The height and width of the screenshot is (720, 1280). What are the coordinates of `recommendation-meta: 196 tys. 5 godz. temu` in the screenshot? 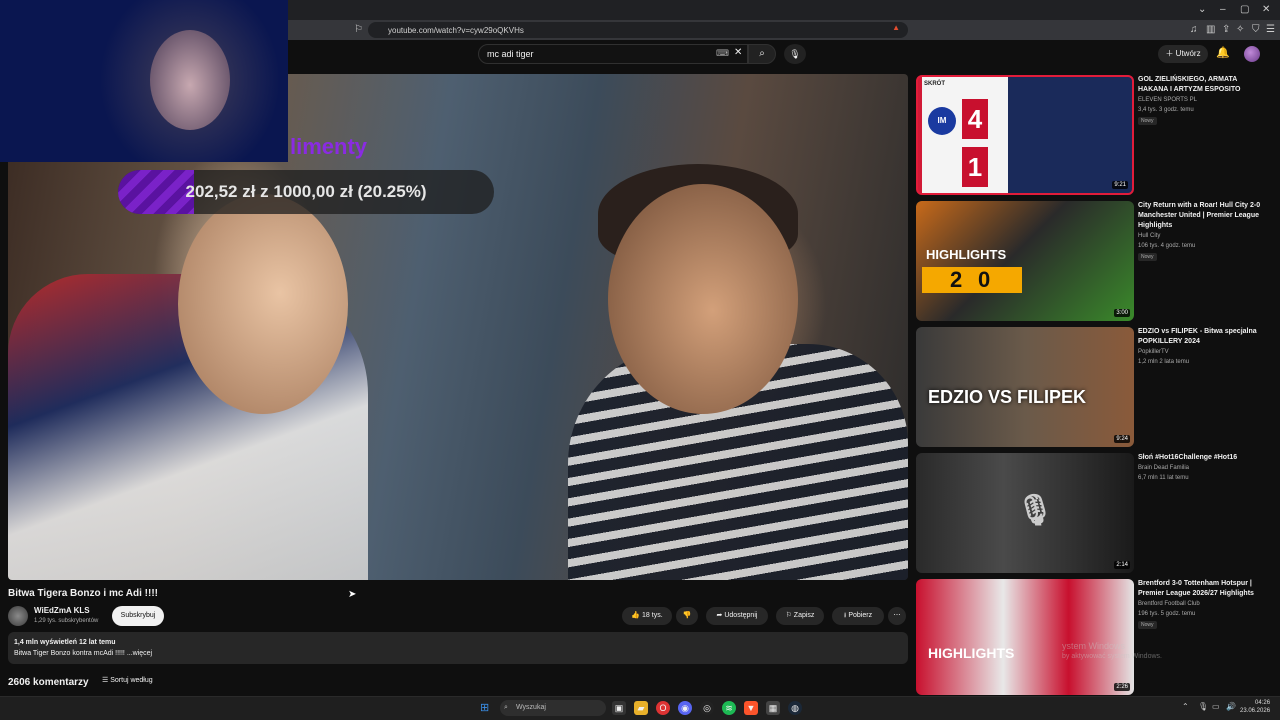 It's located at (1167, 614).